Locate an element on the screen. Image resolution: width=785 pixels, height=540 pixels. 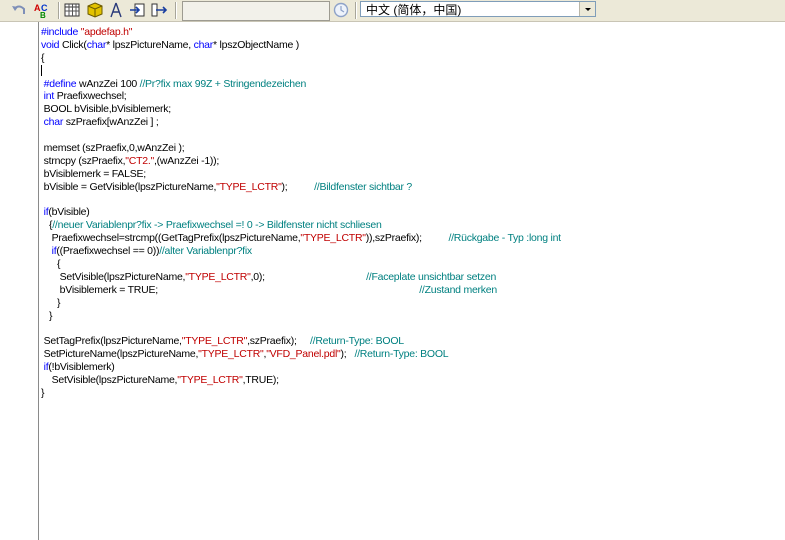
code-line: memset (szPraefix,0,wAnzZei ); is located at coordinates (301, 148).